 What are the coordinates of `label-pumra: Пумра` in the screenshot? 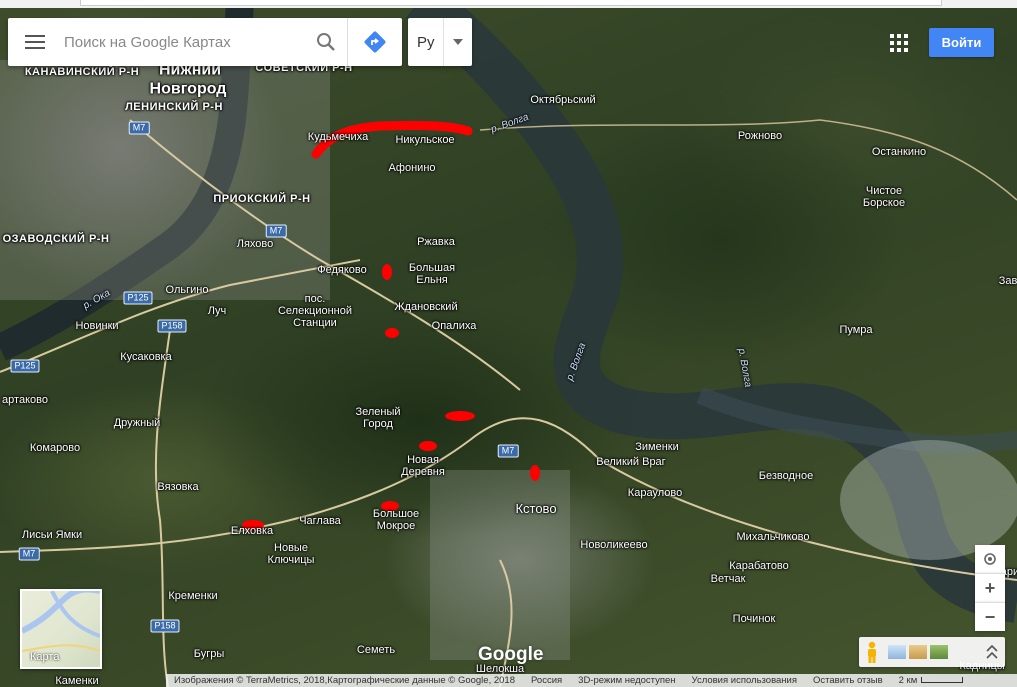 It's located at (856, 330).